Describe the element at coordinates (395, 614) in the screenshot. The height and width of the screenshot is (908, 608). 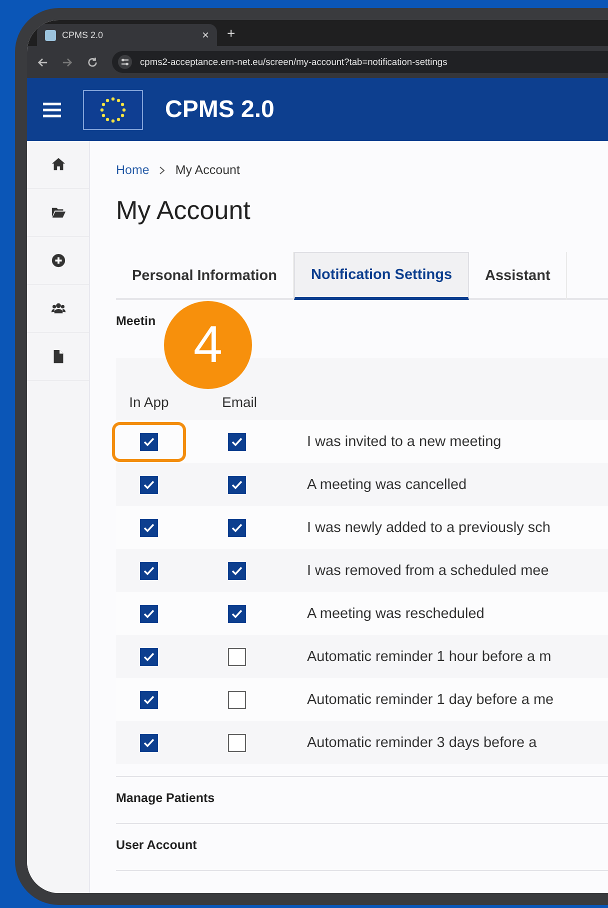
I see `notification-label: A meeting was rescheduled` at that location.